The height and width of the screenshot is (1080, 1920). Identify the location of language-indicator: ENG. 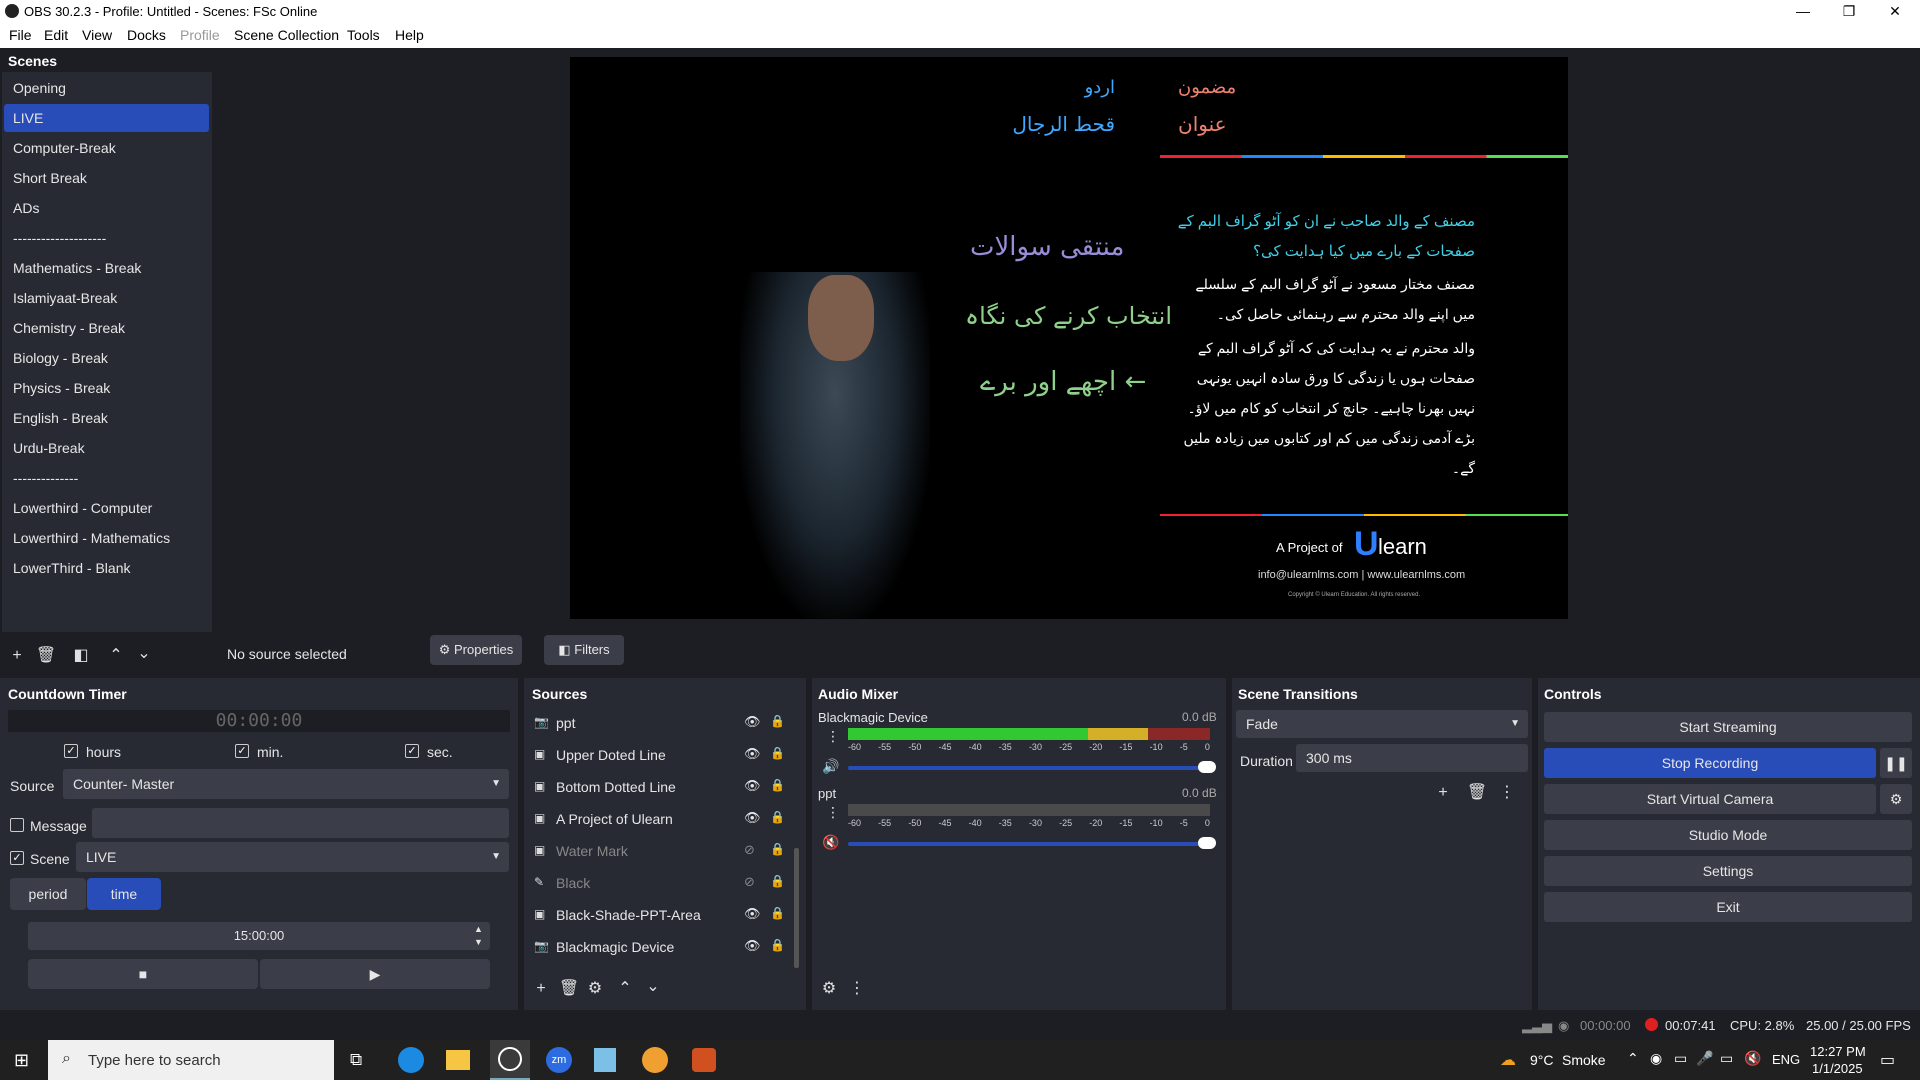
(1786, 1059).